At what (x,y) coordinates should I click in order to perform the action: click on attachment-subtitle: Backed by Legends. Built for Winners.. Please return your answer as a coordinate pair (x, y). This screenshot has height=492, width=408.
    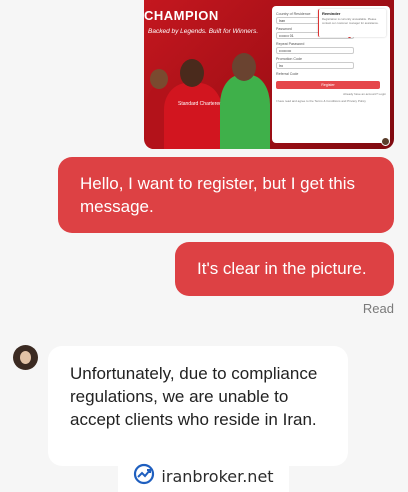
    Looking at the image, I should click on (203, 31).